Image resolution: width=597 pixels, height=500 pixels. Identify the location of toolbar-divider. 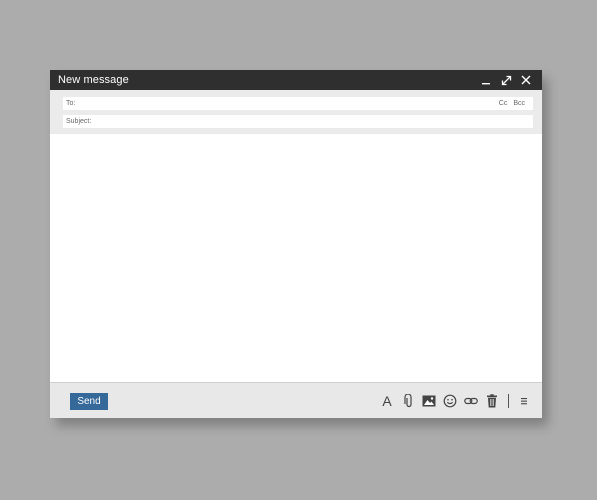
(508, 401).